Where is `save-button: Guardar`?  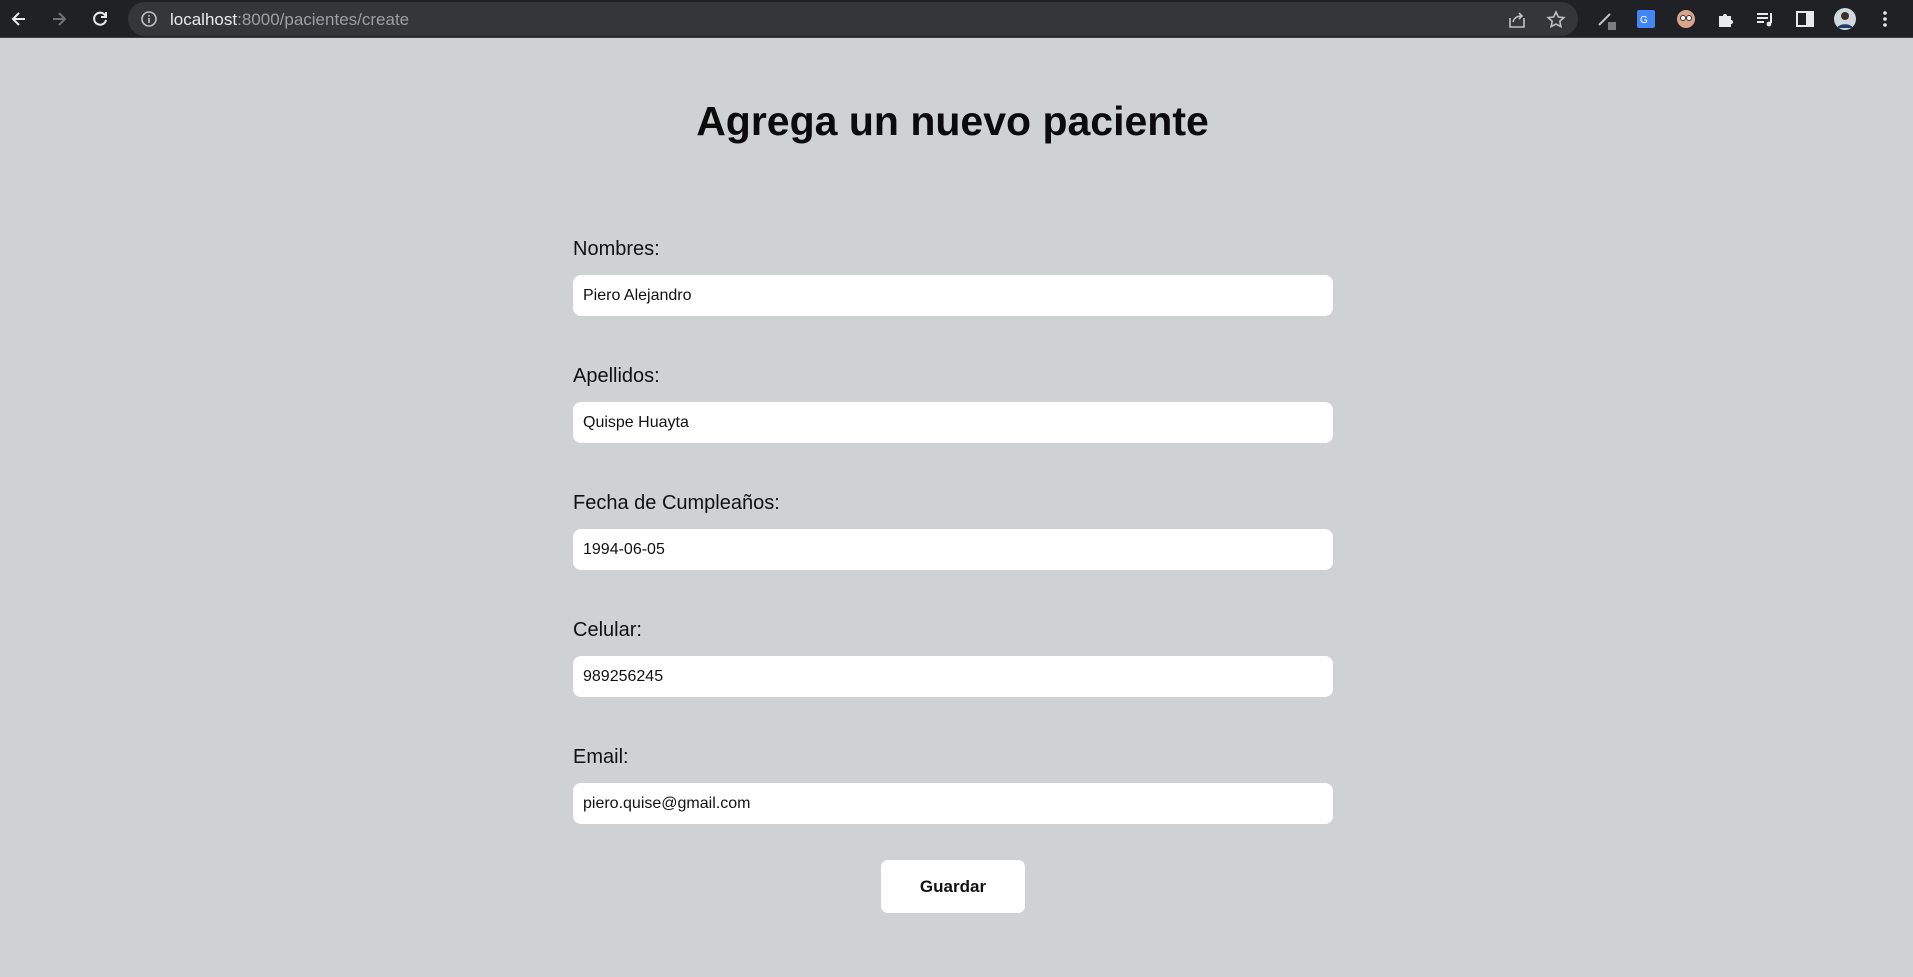
save-button: Guardar is located at coordinates (953, 886).